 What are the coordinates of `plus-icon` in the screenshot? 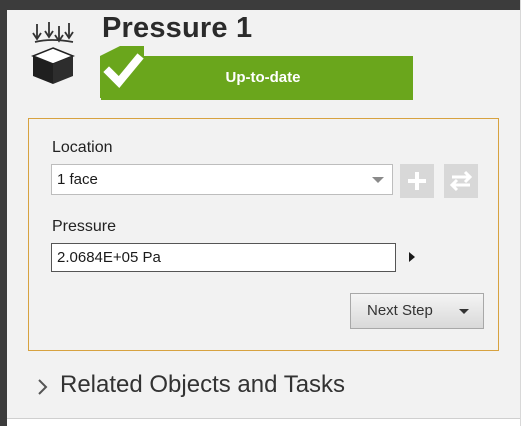 It's located at (417, 181).